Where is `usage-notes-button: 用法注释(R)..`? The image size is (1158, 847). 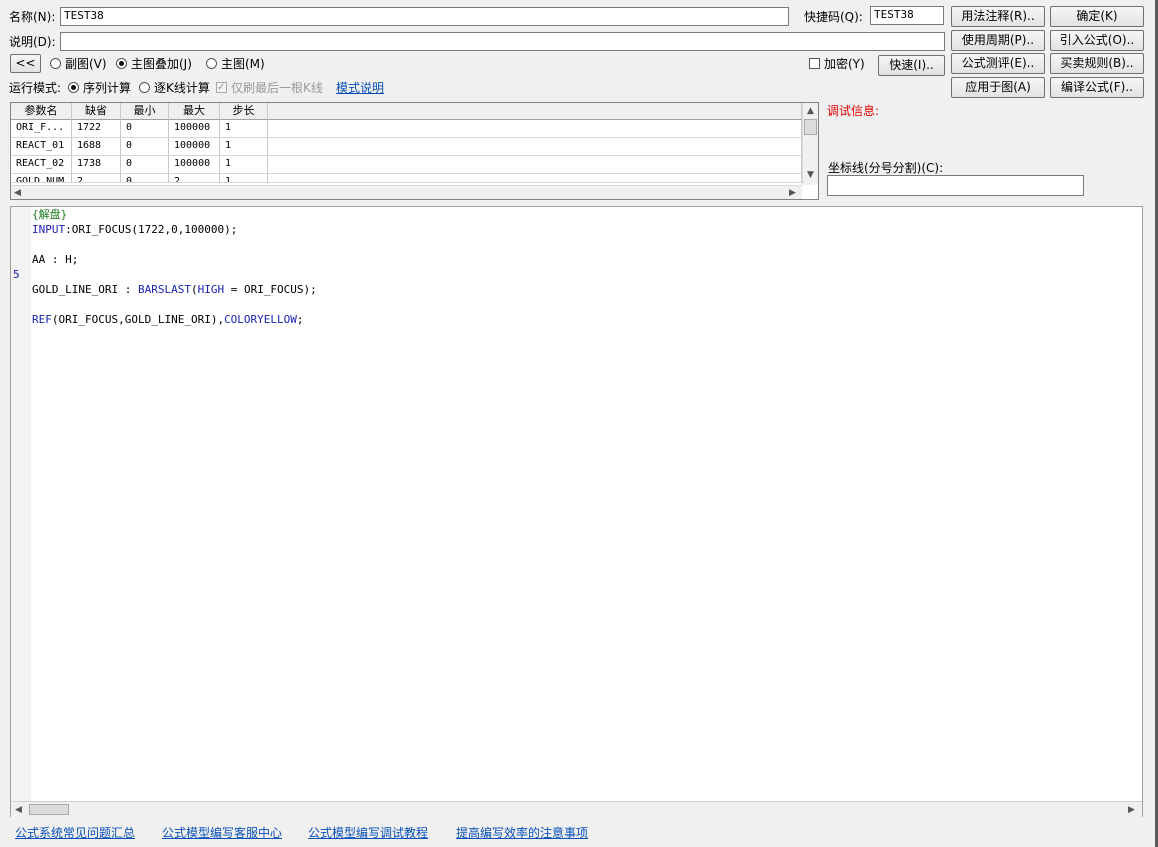
usage-notes-button: 用法注释(R).. is located at coordinates (998, 16).